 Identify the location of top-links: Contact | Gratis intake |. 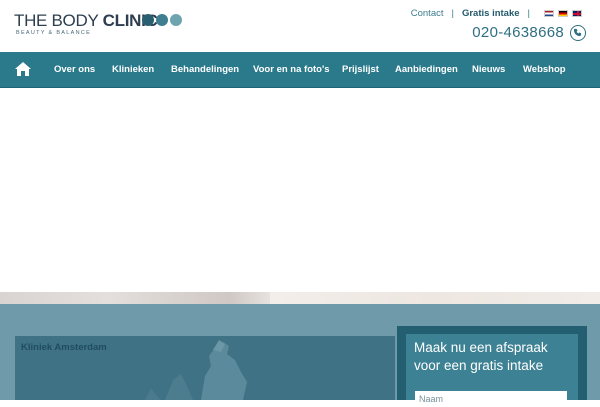
(496, 13).